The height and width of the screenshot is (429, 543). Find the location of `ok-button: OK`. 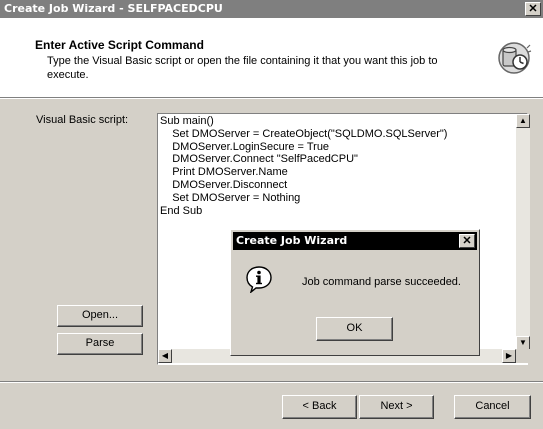

ok-button: OK is located at coordinates (354, 329).